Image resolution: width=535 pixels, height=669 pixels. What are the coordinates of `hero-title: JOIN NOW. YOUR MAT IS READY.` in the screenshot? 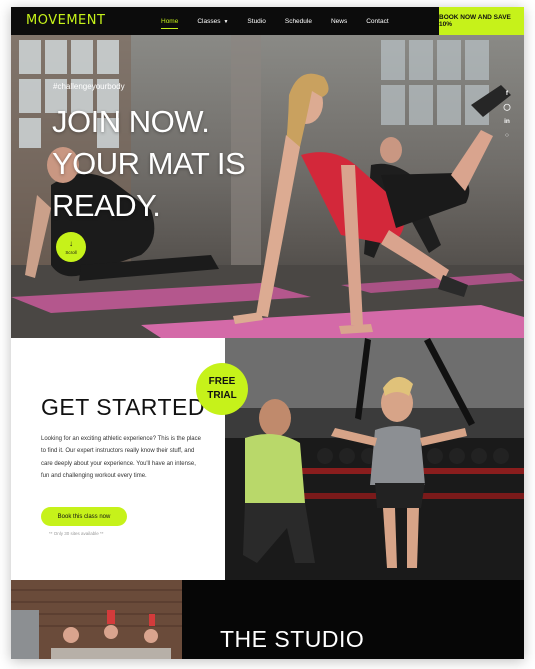 It's located at (149, 164).